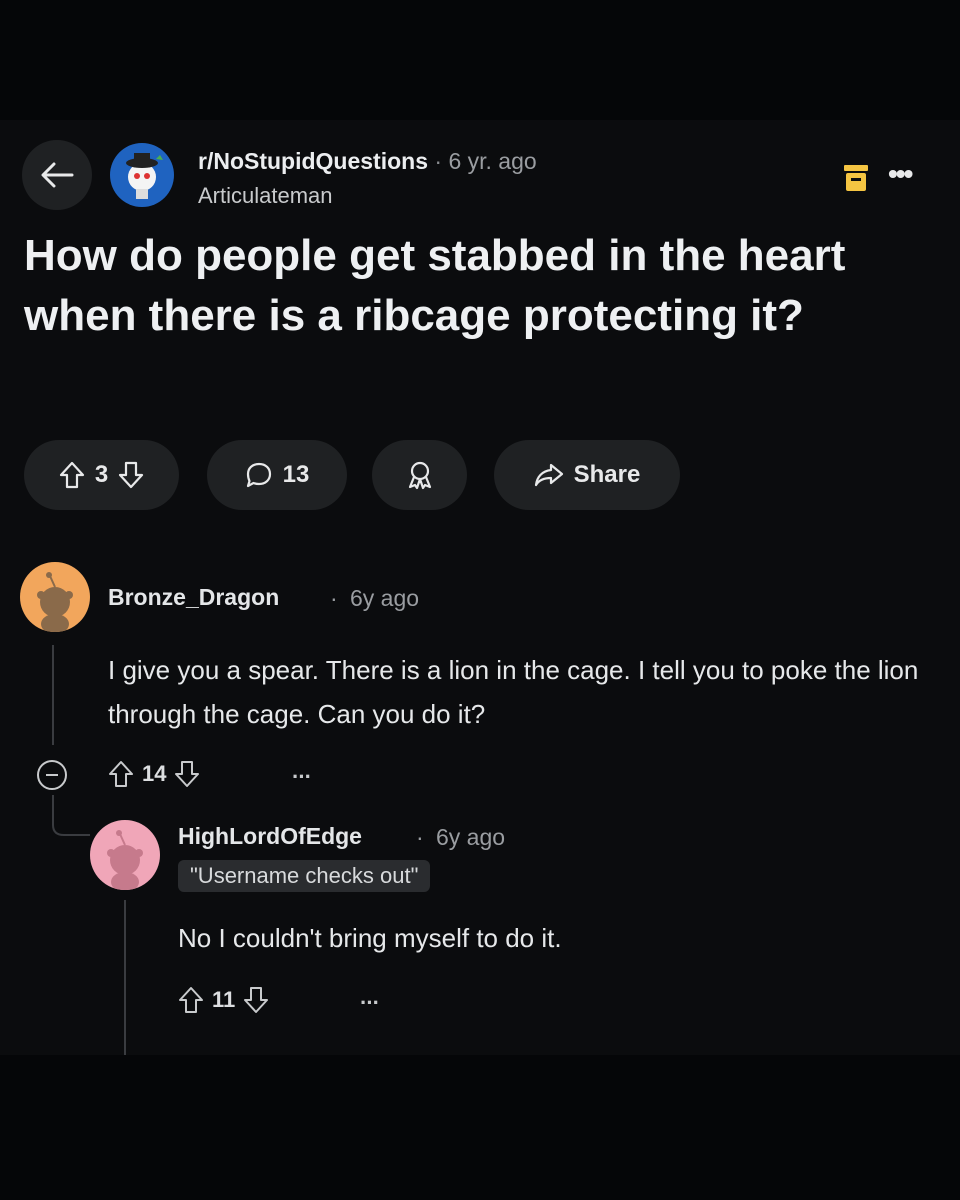 This screenshot has width=960, height=1200. I want to click on award-button, so click(419, 475).